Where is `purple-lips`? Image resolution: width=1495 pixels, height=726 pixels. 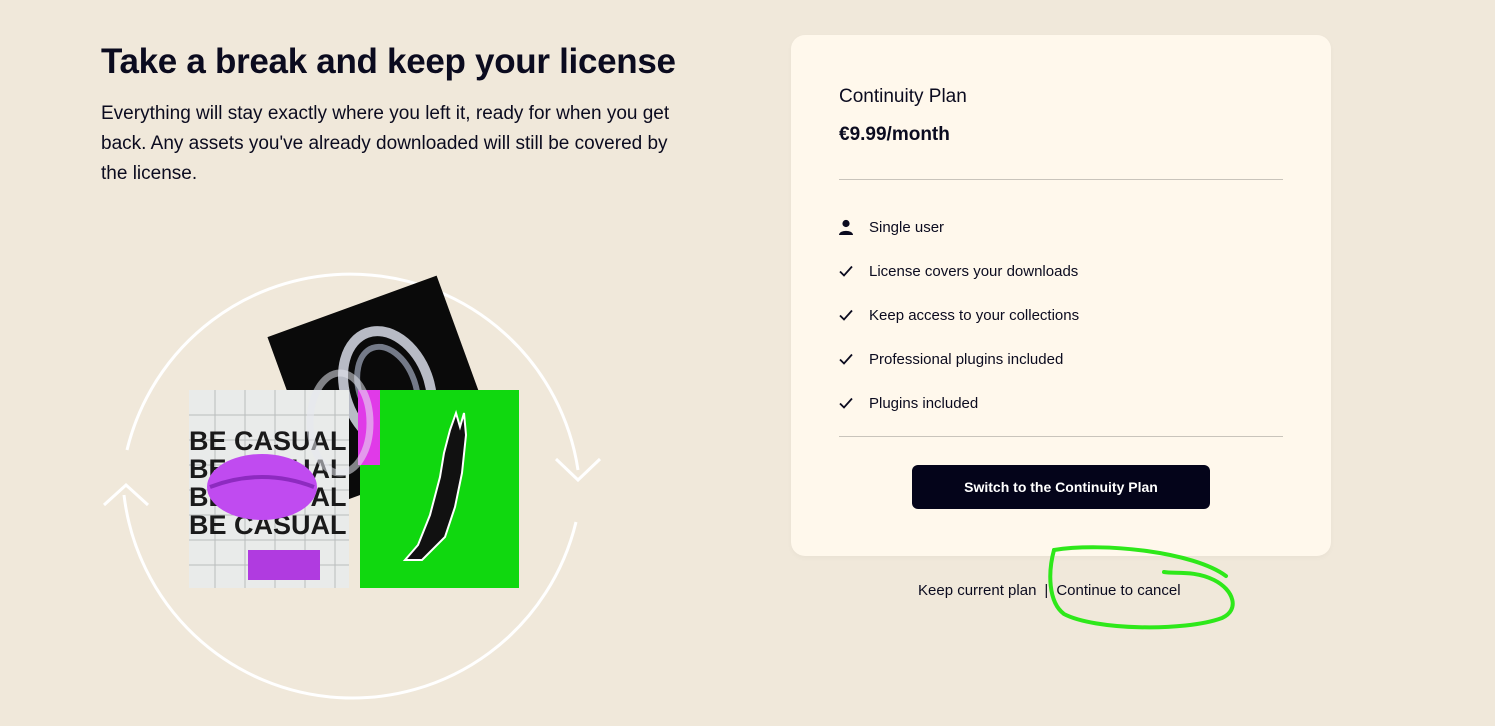 purple-lips is located at coordinates (262, 487).